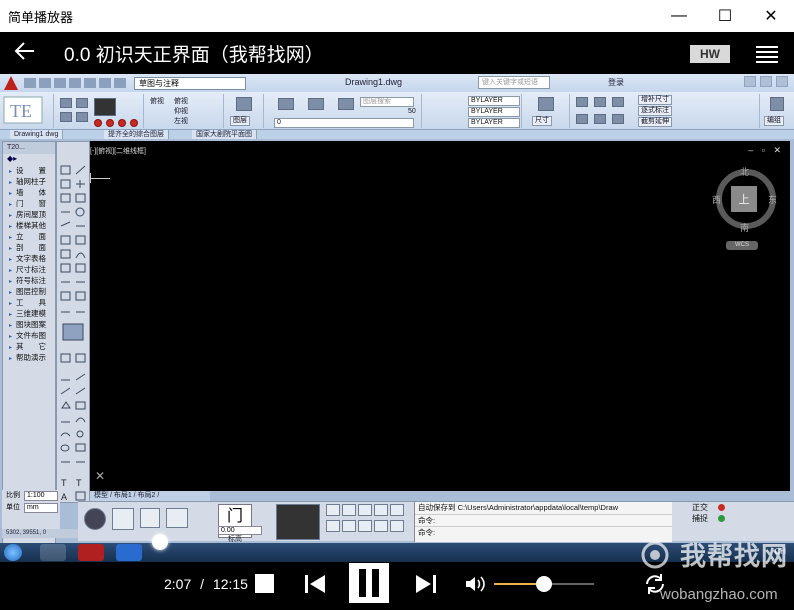  Describe the element at coordinates (184, 111) in the screenshot. I see `ribbon-view-group: 俯视 俯视 仰视 左视` at that location.